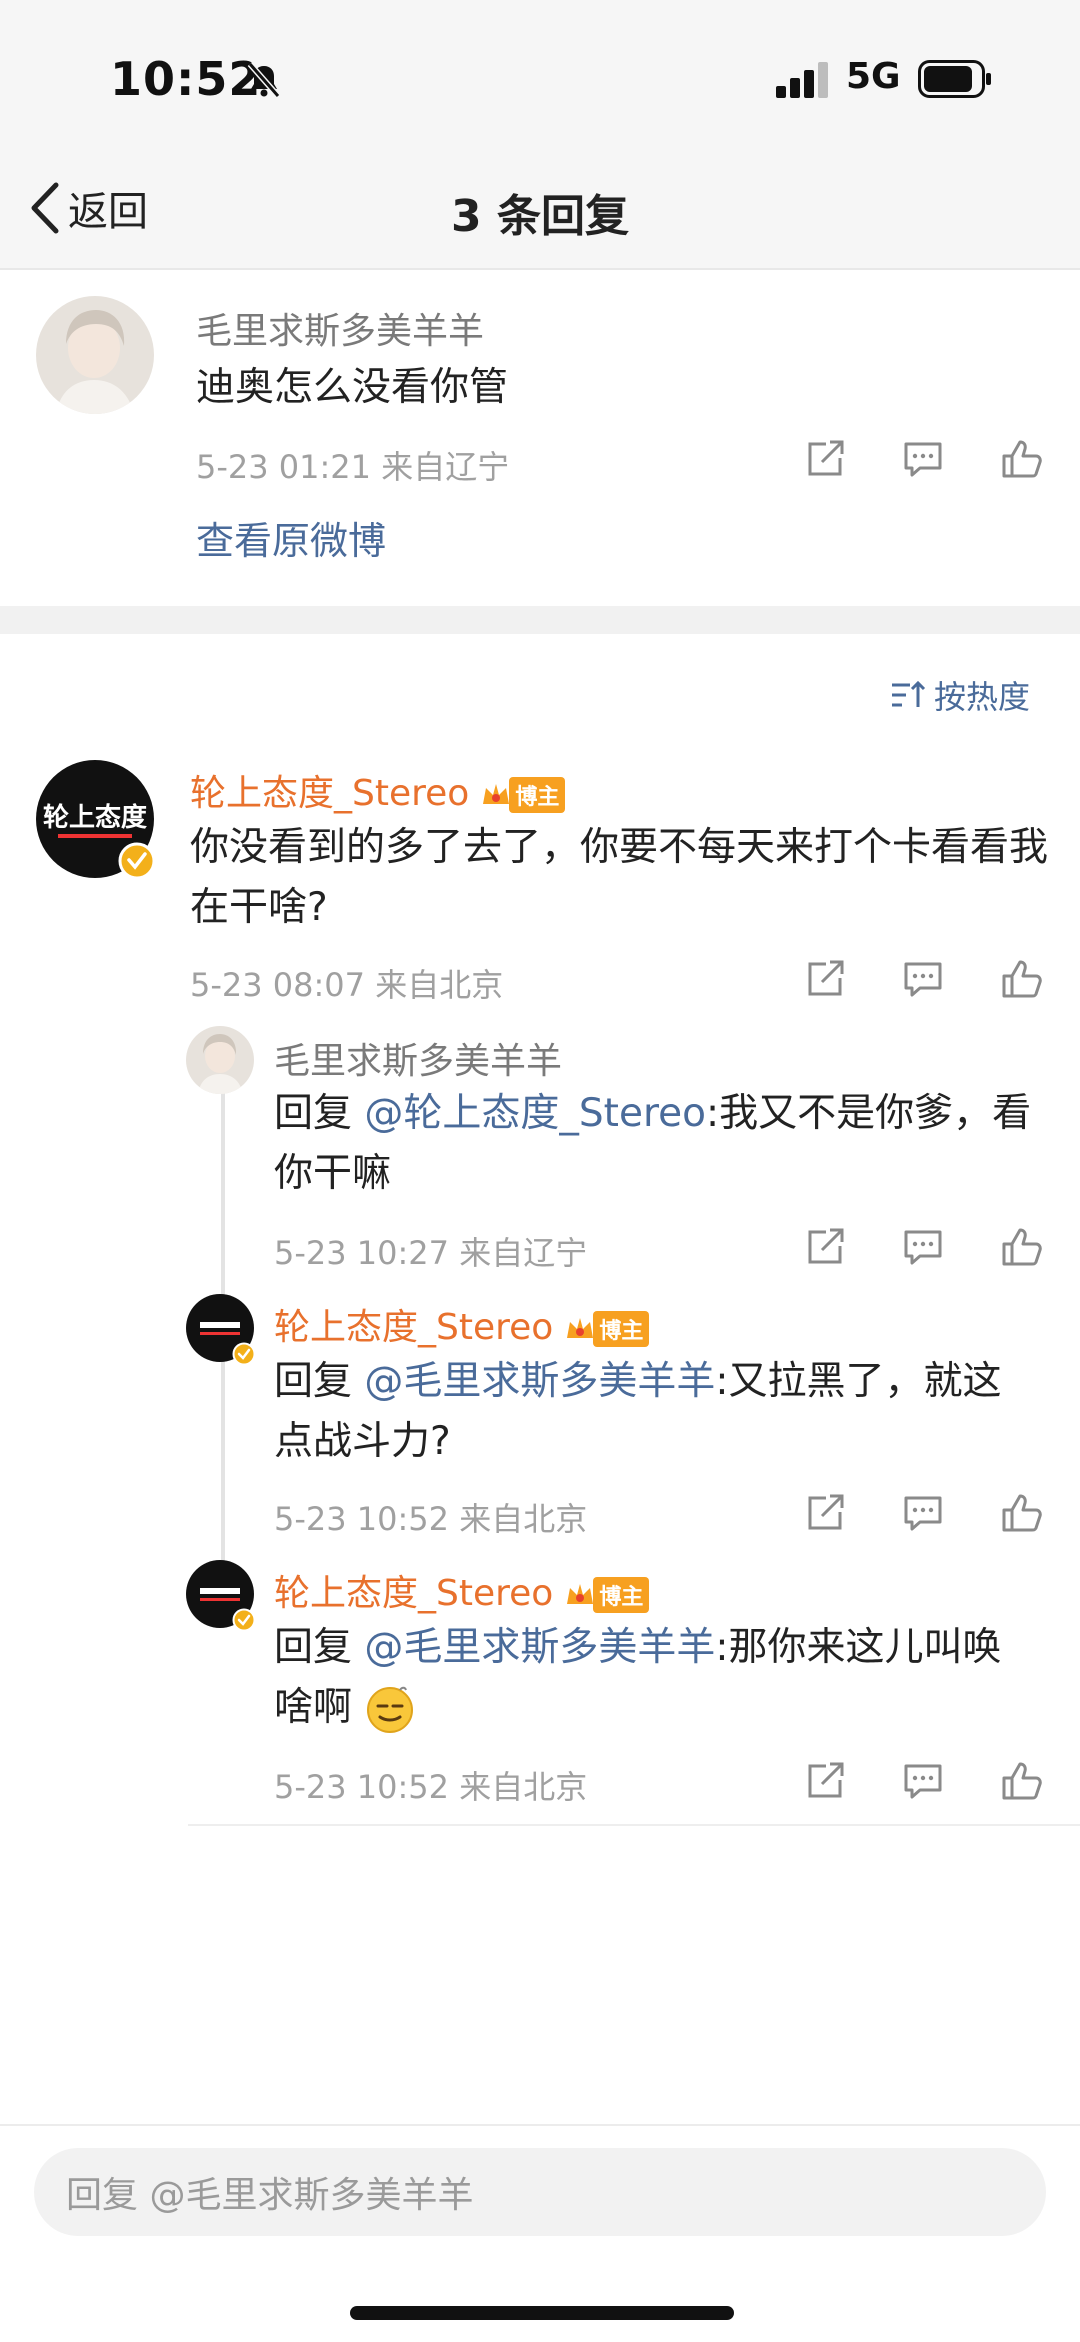  Describe the element at coordinates (535, 1113) in the screenshot. I see `mention-link: @轮上态度_Stereo` at that location.